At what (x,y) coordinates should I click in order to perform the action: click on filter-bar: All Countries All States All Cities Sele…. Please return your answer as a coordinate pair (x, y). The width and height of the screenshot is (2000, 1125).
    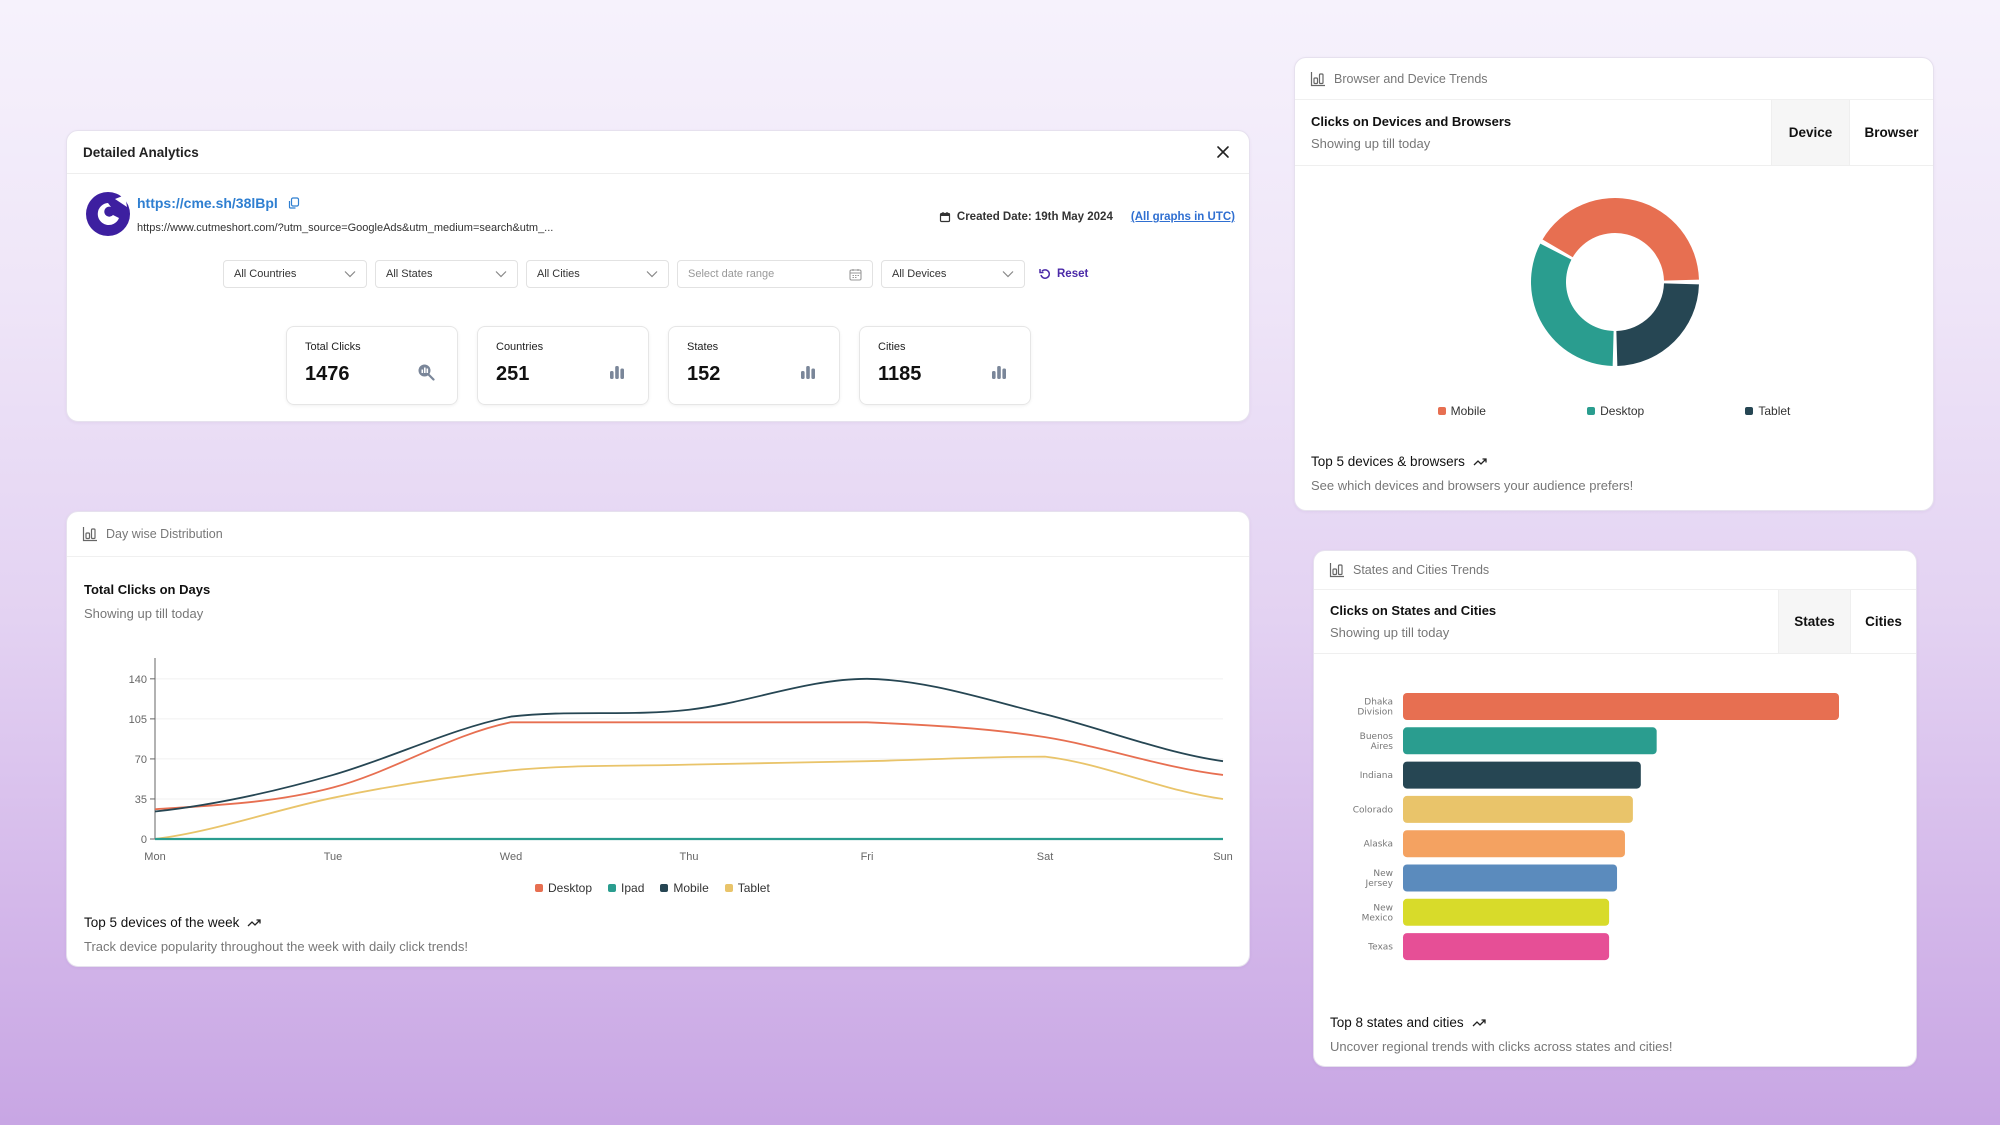
    Looking at the image, I should click on (655, 274).